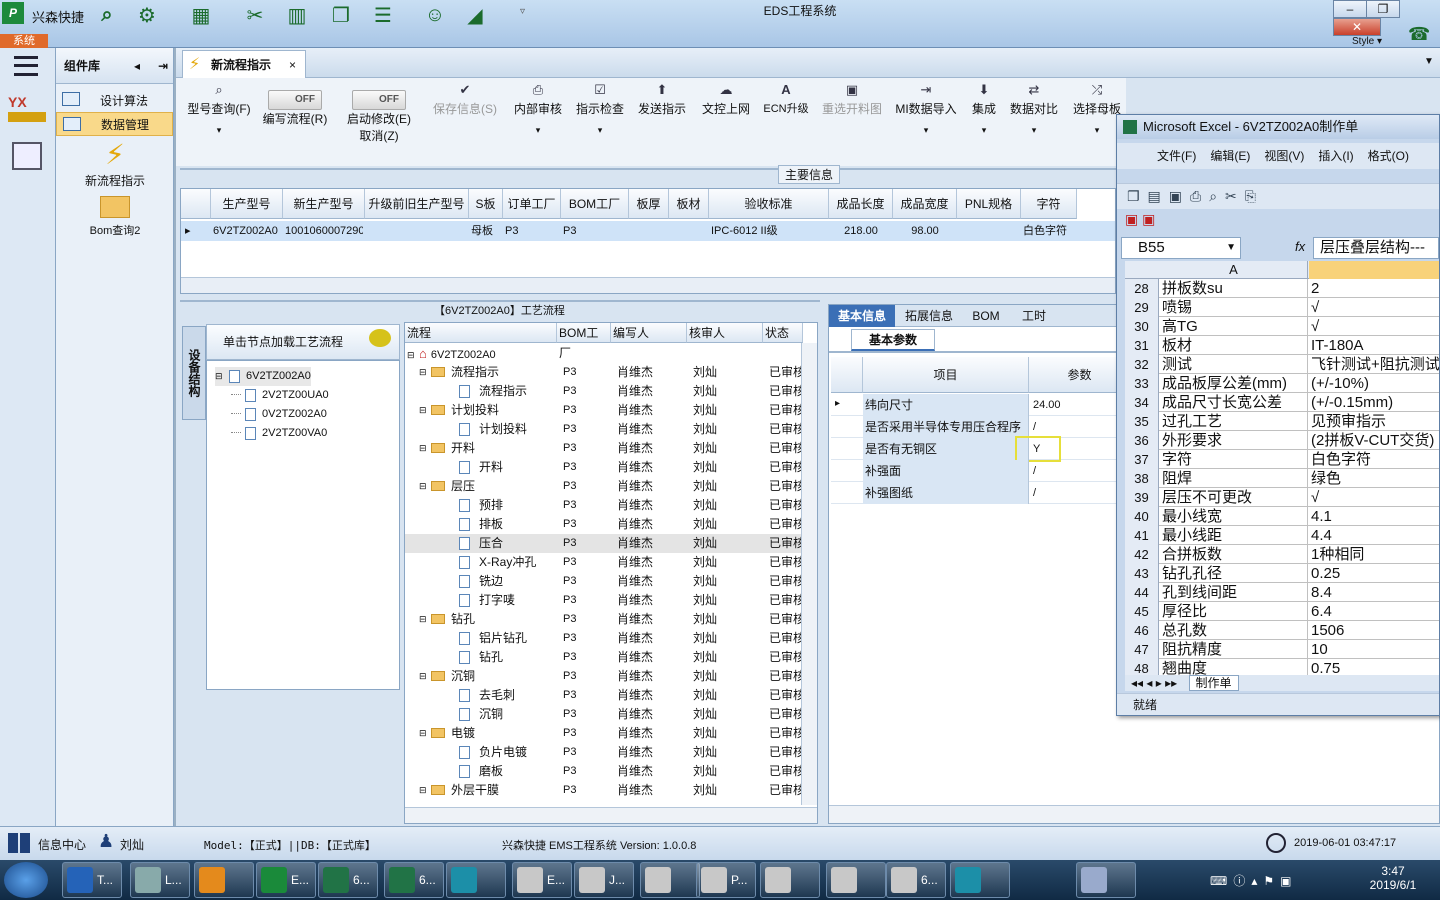 This screenshot has height=900, width=1440. Describe the element at coordinates (1374, 383) in the screenshot. I see `cell-b: (+/-10%)` at that location.